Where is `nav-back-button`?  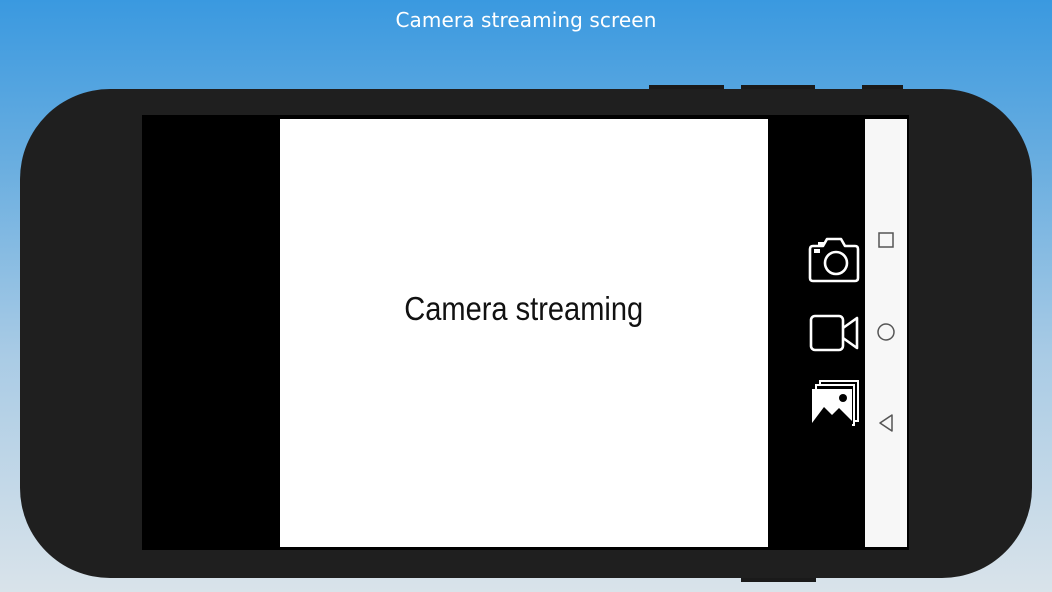
nav-back-button is located at coordinates (886, 423).